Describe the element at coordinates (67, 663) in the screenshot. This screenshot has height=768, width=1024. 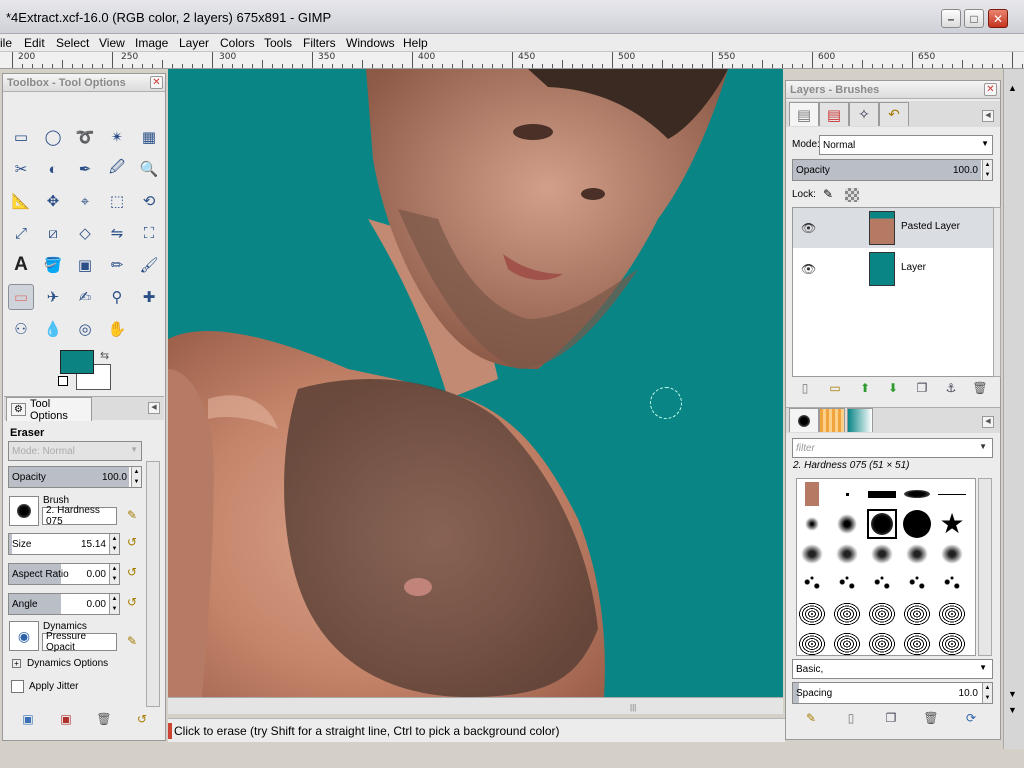
I see `dynamics-options-label: Dynamics Options` at that location.